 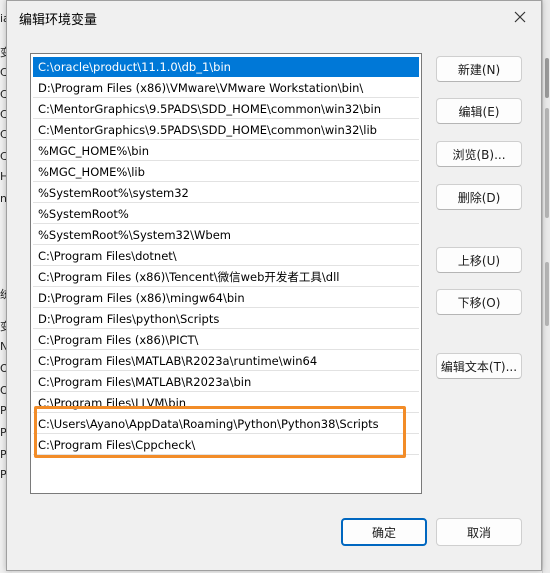 What do you see at coordinates (58, 20) in the screenshot?
I see `dialog-title: 编辑环境变量` at bounding box center [58, 20].